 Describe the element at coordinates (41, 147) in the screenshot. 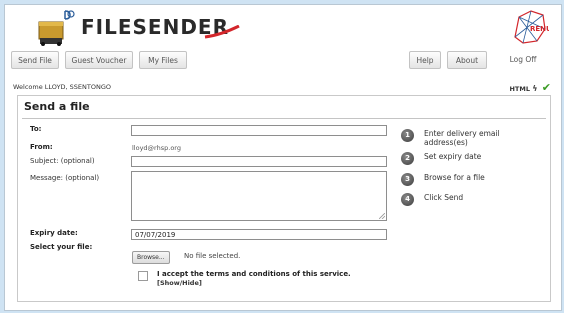

I see `from-label: From:` at that location.